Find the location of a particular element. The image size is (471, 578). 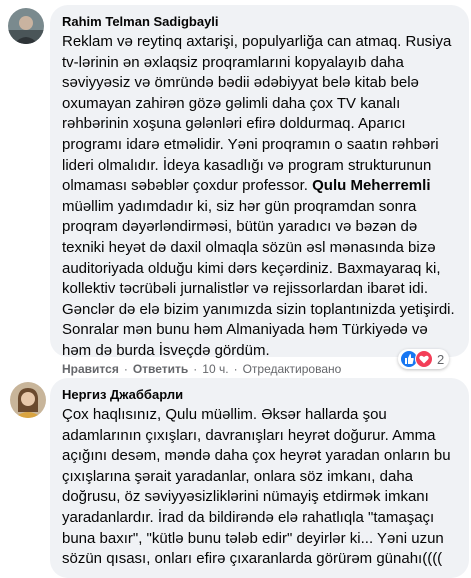

edited-label: Отредактировано is located at coordinates (292, 369).